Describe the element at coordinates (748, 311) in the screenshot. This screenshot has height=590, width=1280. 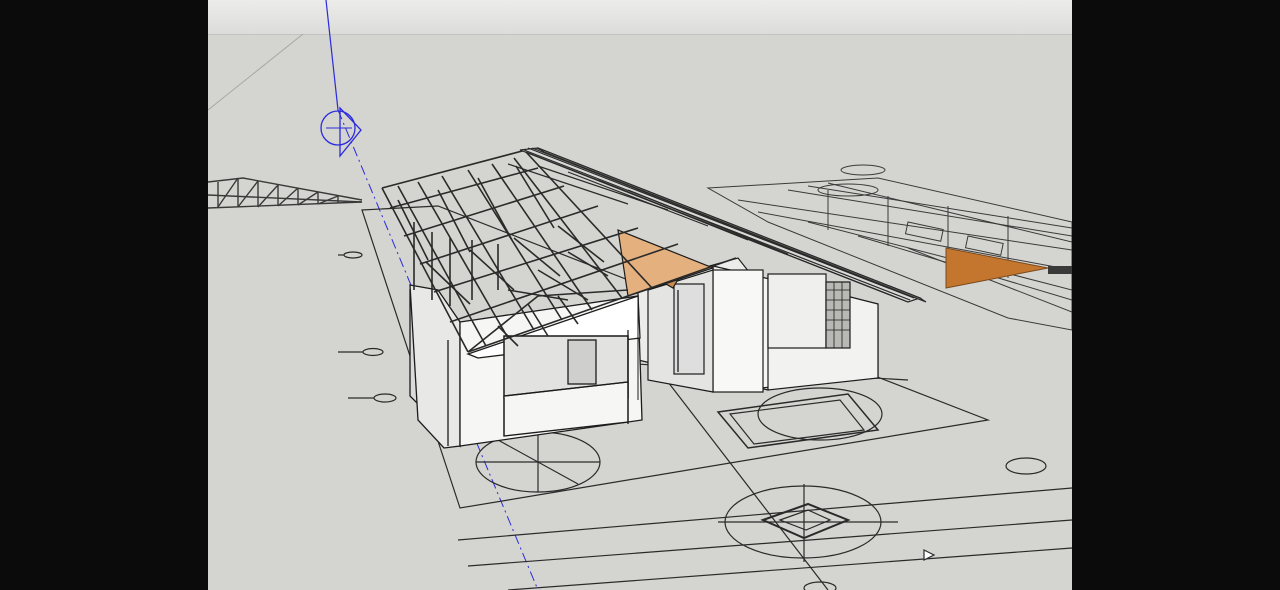
I see `house-main-wing` at that location.